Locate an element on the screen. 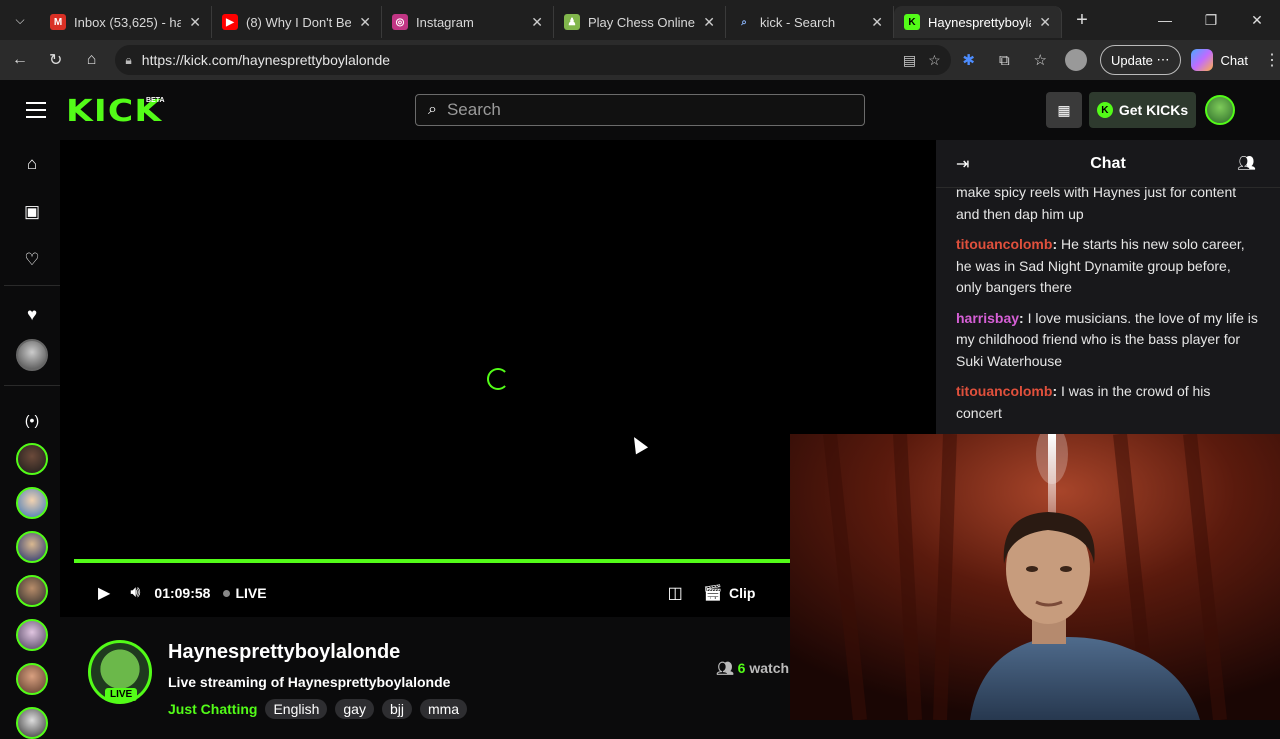 This screenshot has height=739, width=1280. refresh-icon: ↻ is located at coordinates (56, 60).